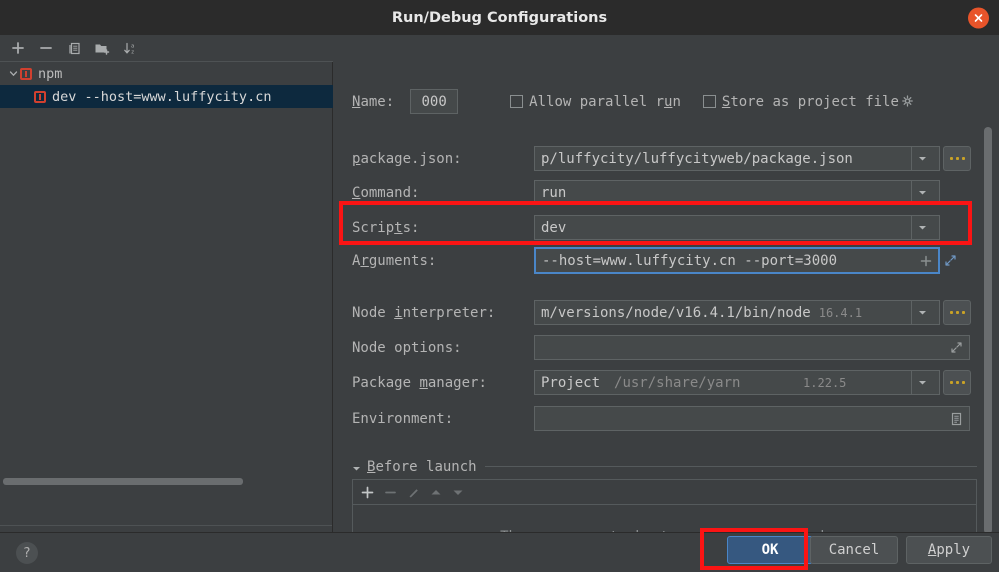 Image resolution: width=999 pixels, height=572 pixels. Describe the element at coordinates (988, 330) in the screenshot. I see `editor-vertical-scrollbar` at that location.